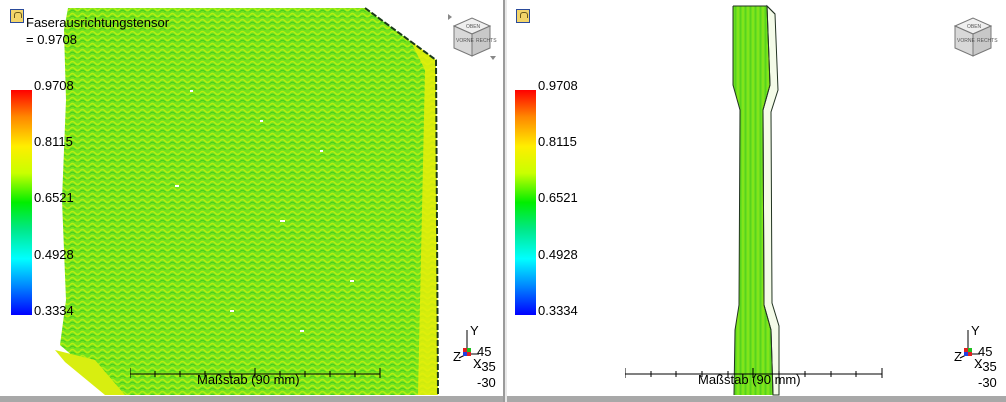 This screenshot has height=402, width=1006. What do you see at coordinates (251, 399) in the screenshot?
I see `left-viewport-bottom-bar` at bounding box center [251, 399].